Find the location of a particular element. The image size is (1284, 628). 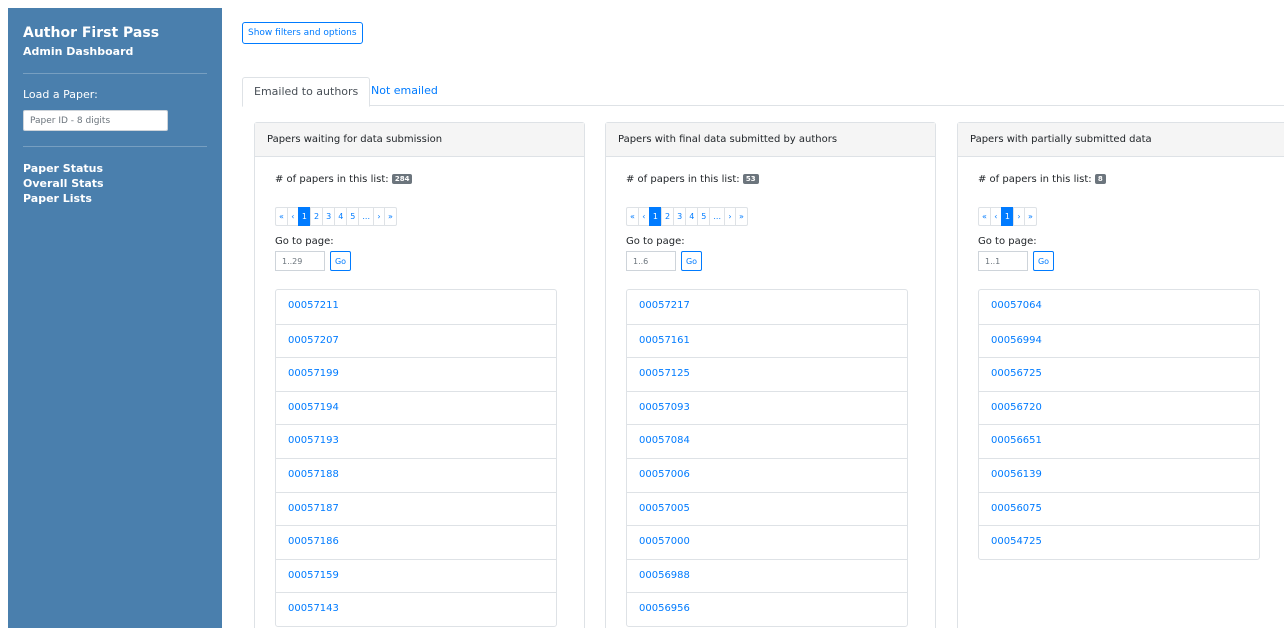

pagination: «‹ 1 ›» is located at coordinates (1122, 216).